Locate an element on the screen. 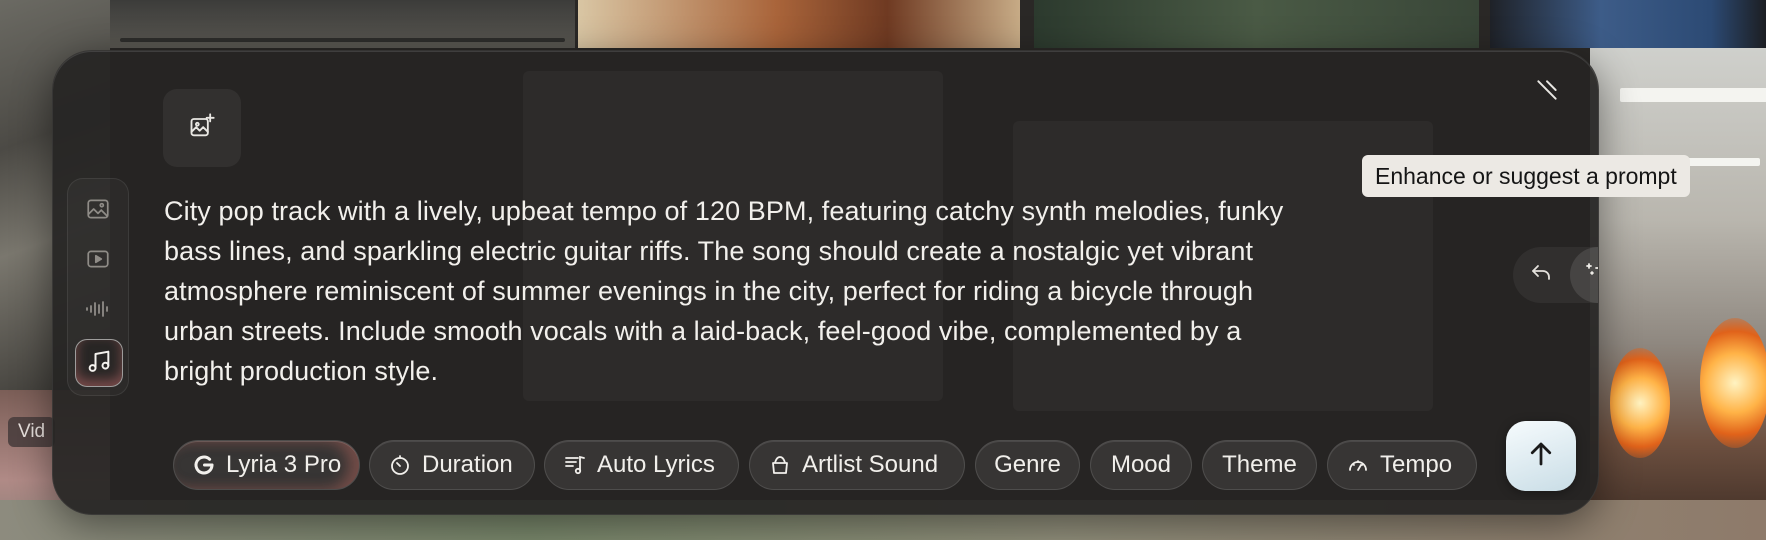 This screenshot has height=540, width=1766. bg-tile-rider is located at coordinates (799, 24).